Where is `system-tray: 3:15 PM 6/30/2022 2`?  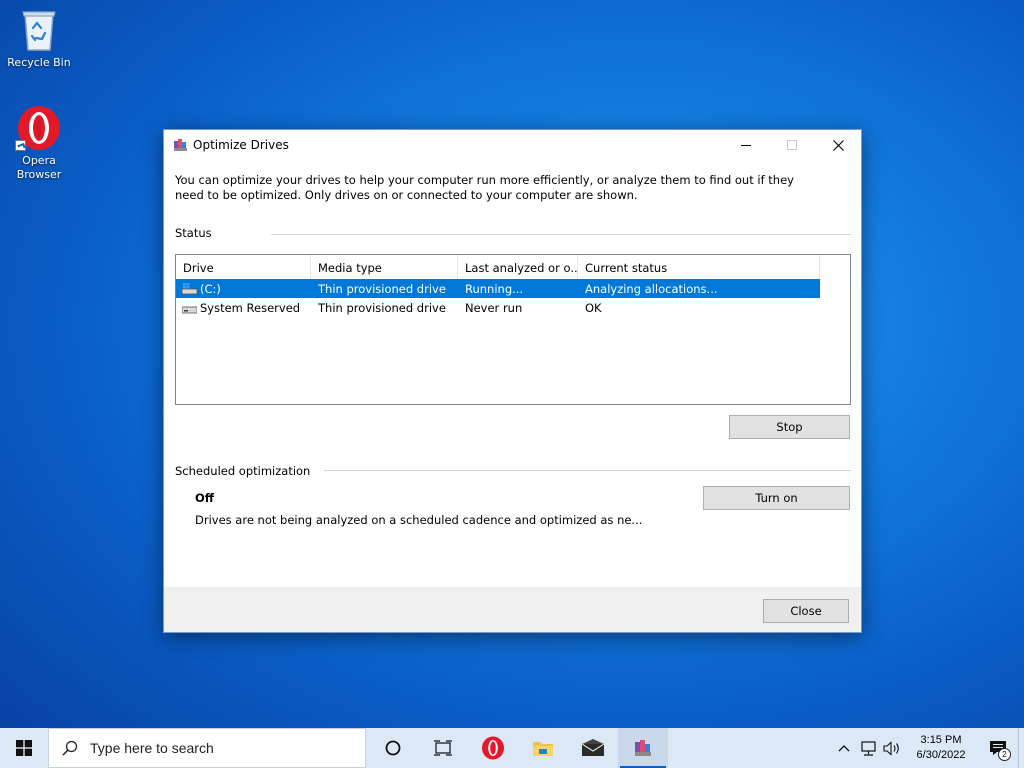 system-tray: 3:15 PM 6/30/2022 2 is located at coordinates (928, 748).